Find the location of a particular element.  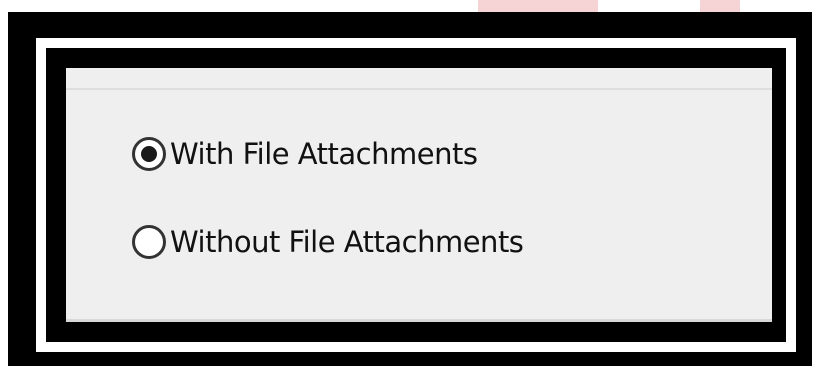

panel-top-divider is located at coordinates (419, 89).